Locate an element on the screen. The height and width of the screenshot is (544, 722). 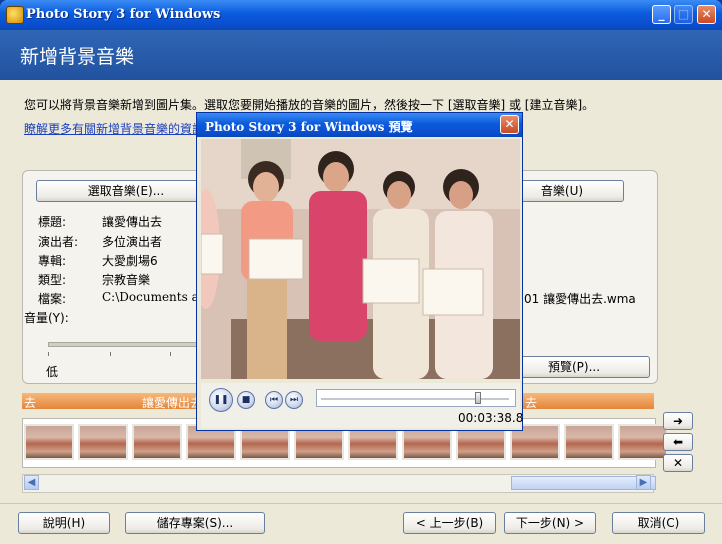
album-label: 專輯: is located at coordinates (52, 261).